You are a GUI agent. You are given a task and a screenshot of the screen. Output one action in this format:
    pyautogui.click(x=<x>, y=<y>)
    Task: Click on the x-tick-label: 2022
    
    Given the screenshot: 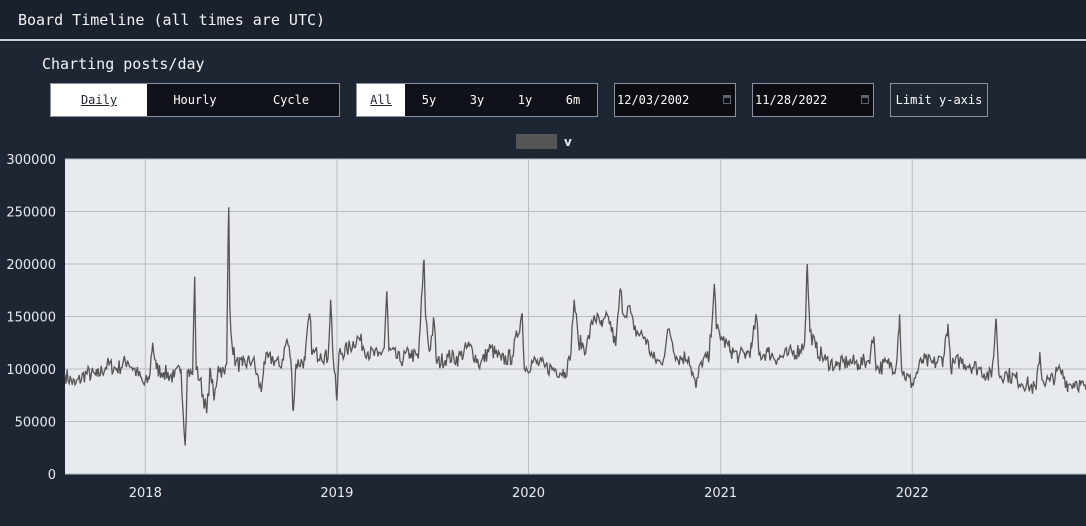 What is the action you would take?
    pyautogui.click(x=912, y=493)
    